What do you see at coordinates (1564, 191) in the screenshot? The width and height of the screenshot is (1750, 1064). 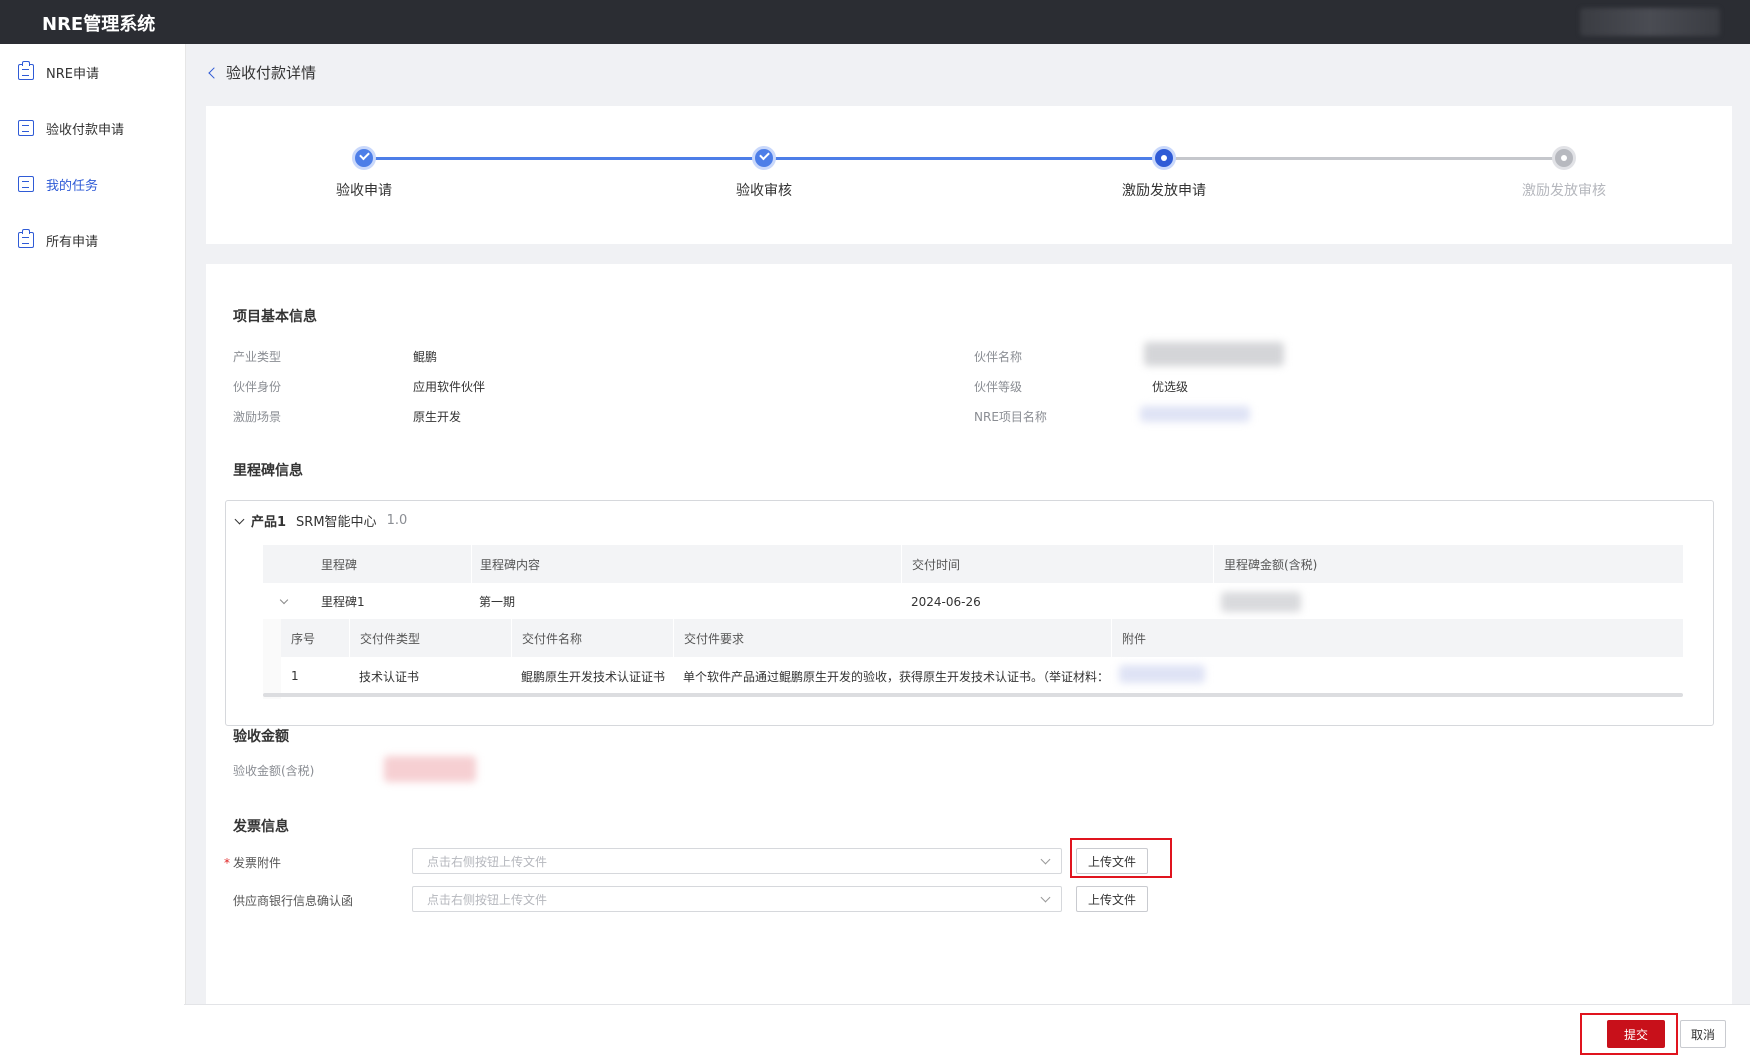 I see `step-label-incentive-review: 激励发放审核` at bounding box center [1564, 191].